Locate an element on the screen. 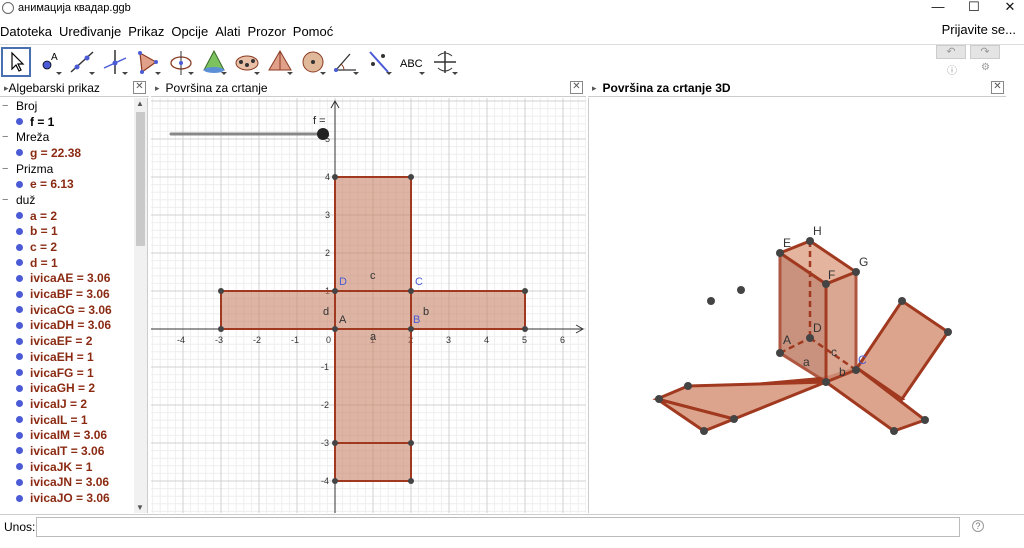 The image size is (1024, 548). algebra-item: ivicaGH = 2 is located at coordinates (73, 388).